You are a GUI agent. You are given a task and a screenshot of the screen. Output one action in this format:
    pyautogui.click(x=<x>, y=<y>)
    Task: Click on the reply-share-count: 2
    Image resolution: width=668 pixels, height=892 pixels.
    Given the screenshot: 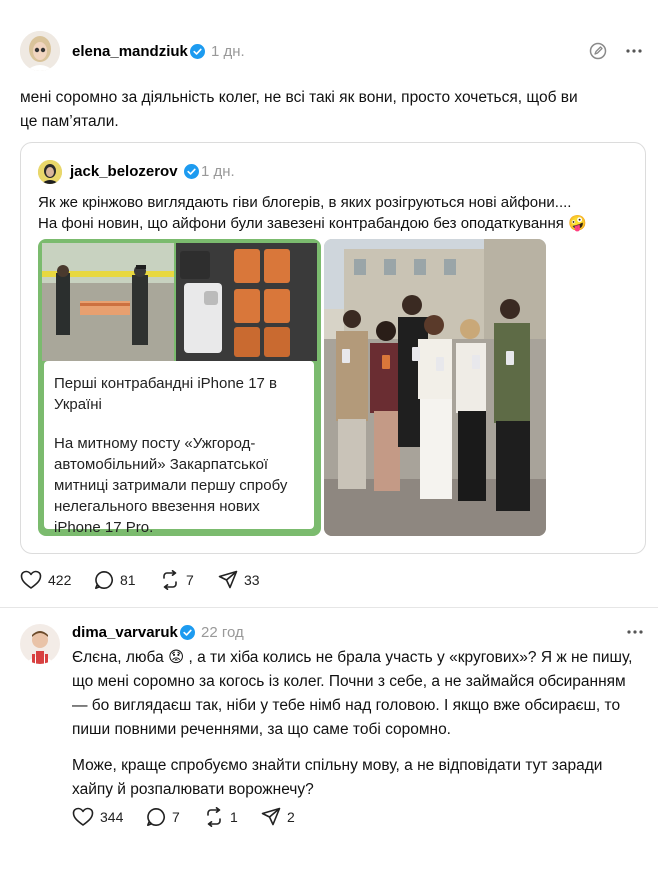 What is the action you would take?
    pyautogui.click(x=291, y=817)
    